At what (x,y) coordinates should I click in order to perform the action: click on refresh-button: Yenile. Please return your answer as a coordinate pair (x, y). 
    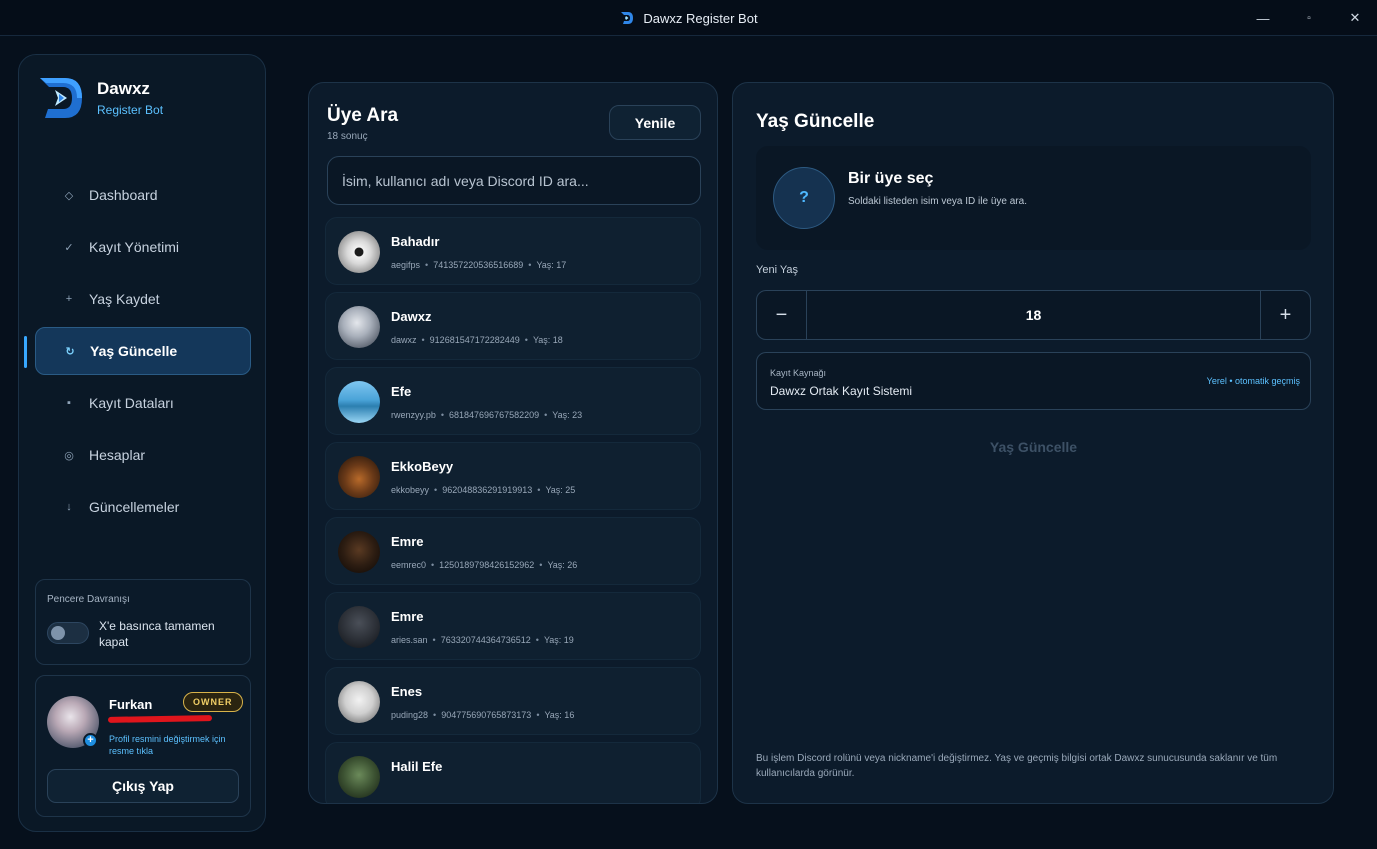
    Looking at the image, I should click on (655, 122).